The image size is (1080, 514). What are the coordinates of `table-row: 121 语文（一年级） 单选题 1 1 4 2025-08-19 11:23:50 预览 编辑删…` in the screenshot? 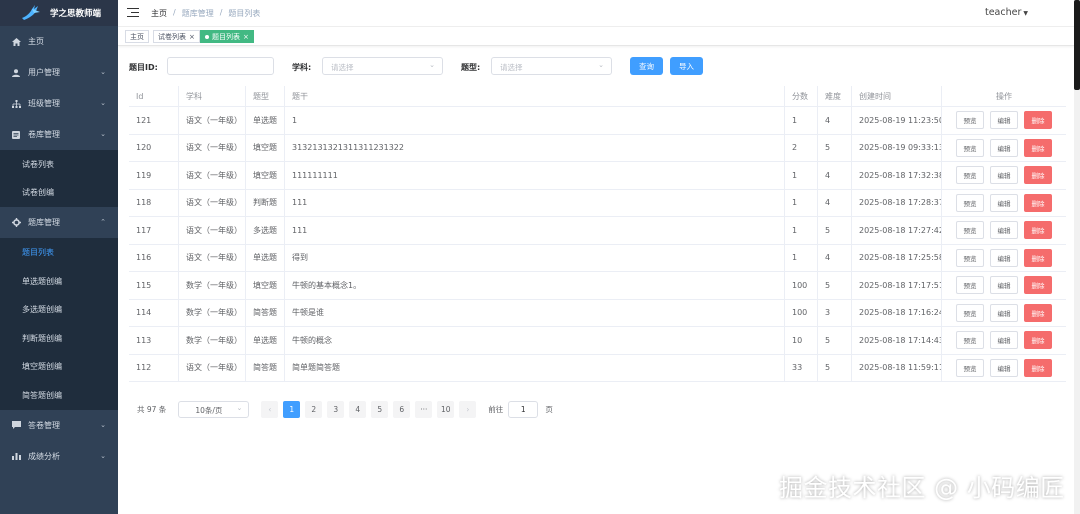 It's located at (597, 121).